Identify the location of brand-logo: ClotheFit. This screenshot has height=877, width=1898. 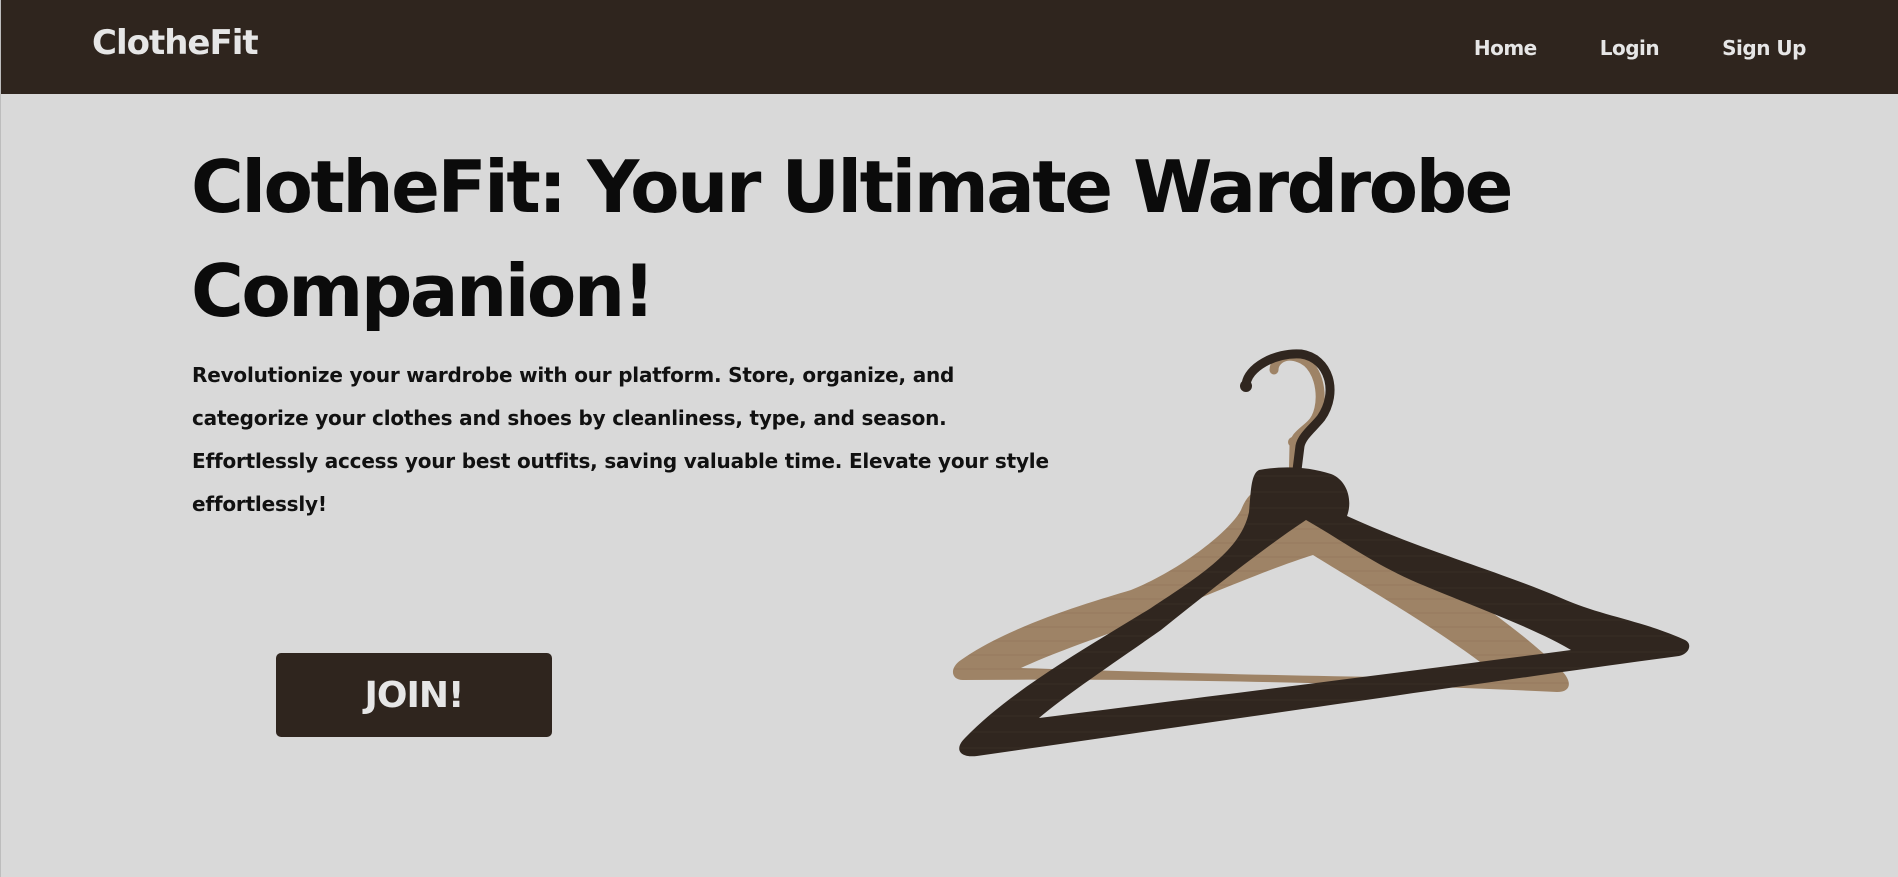
(175, 43).